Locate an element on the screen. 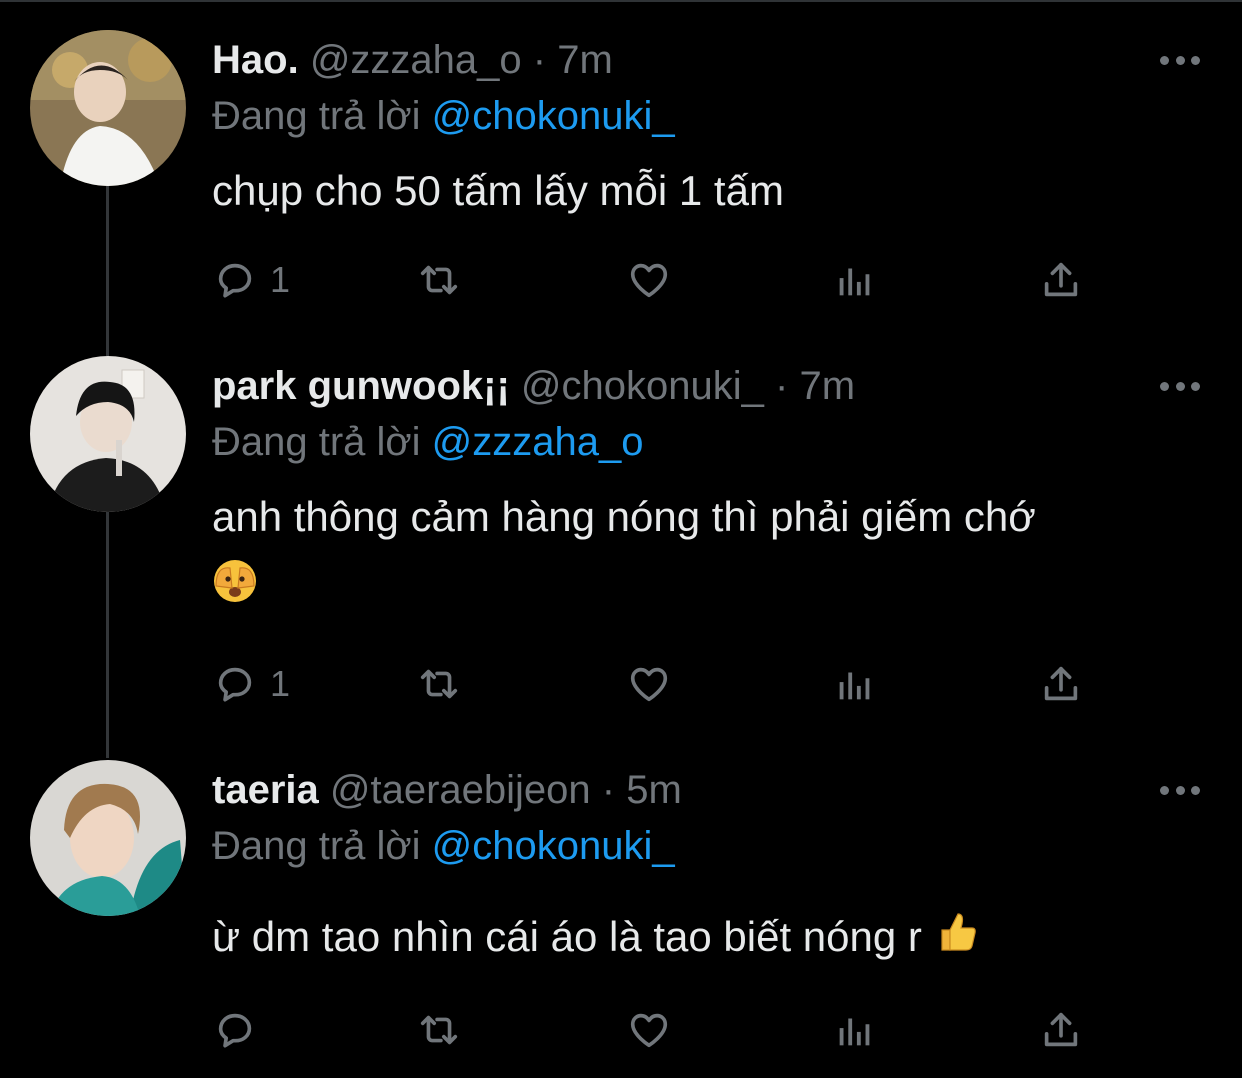 This screenshot has height=1078, width=1242. display-name: taeria is located at coordinates (265, 790).